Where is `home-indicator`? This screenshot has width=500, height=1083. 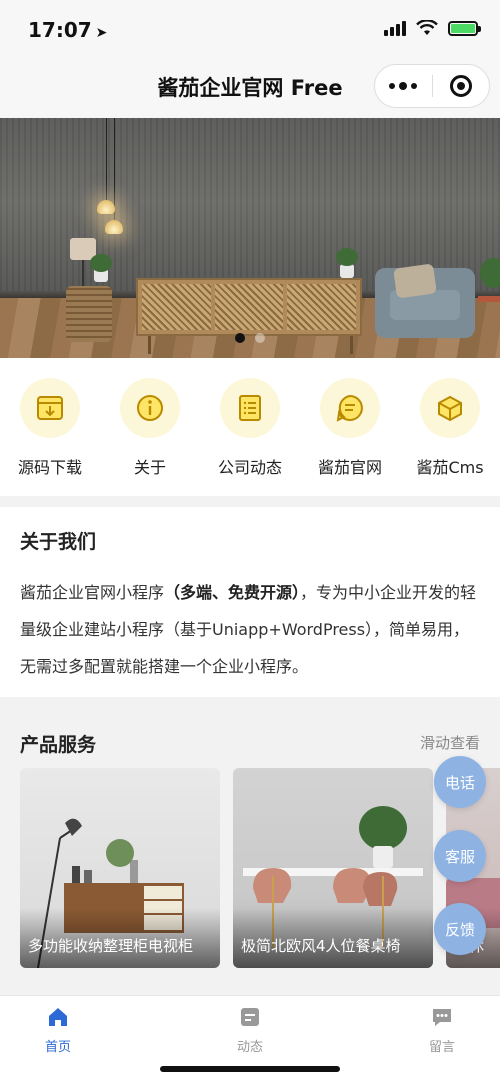 home-indicator is located at coordinates (250, 1069).